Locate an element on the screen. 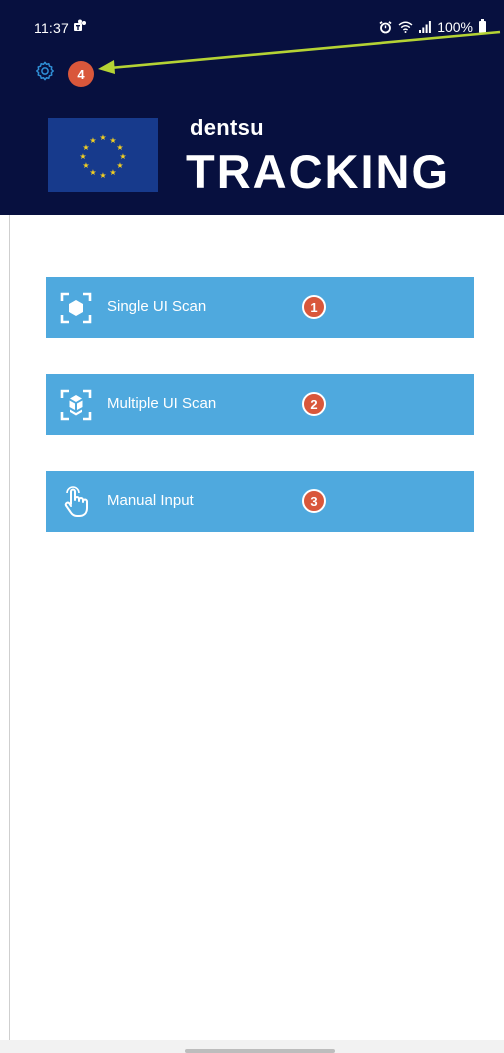 The height and width of the screenshot is (1053, 504). manual-input-label: Manual Input is located at coordinates (150, 500).